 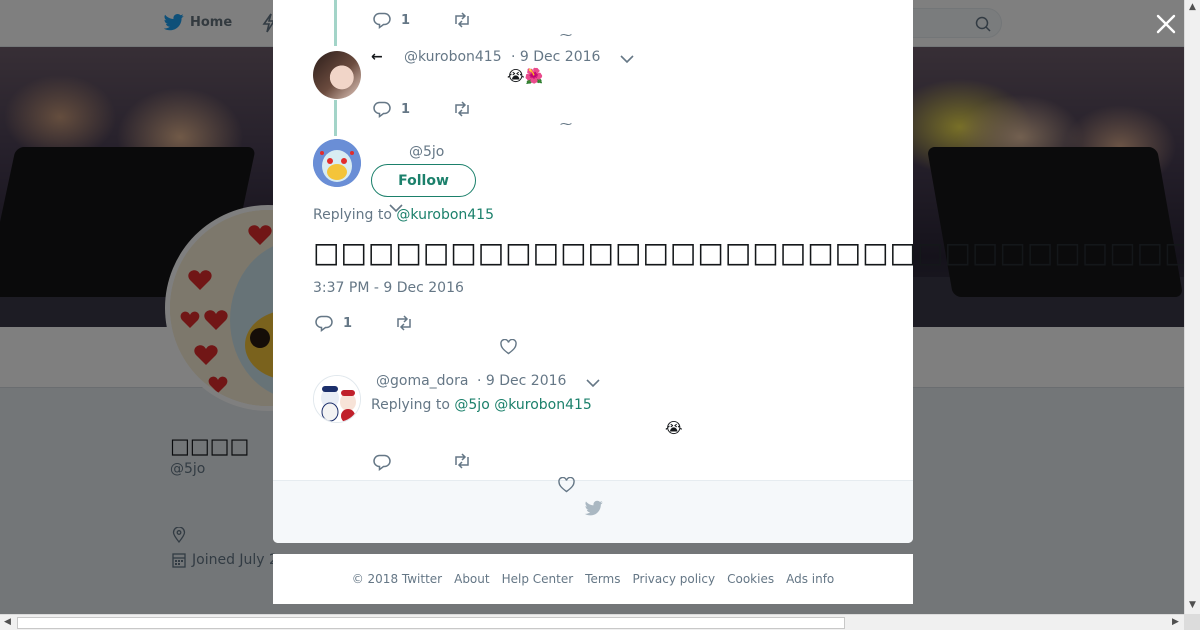 I want to click on tweet-emoji: 😭, so click(x=674, y=428).